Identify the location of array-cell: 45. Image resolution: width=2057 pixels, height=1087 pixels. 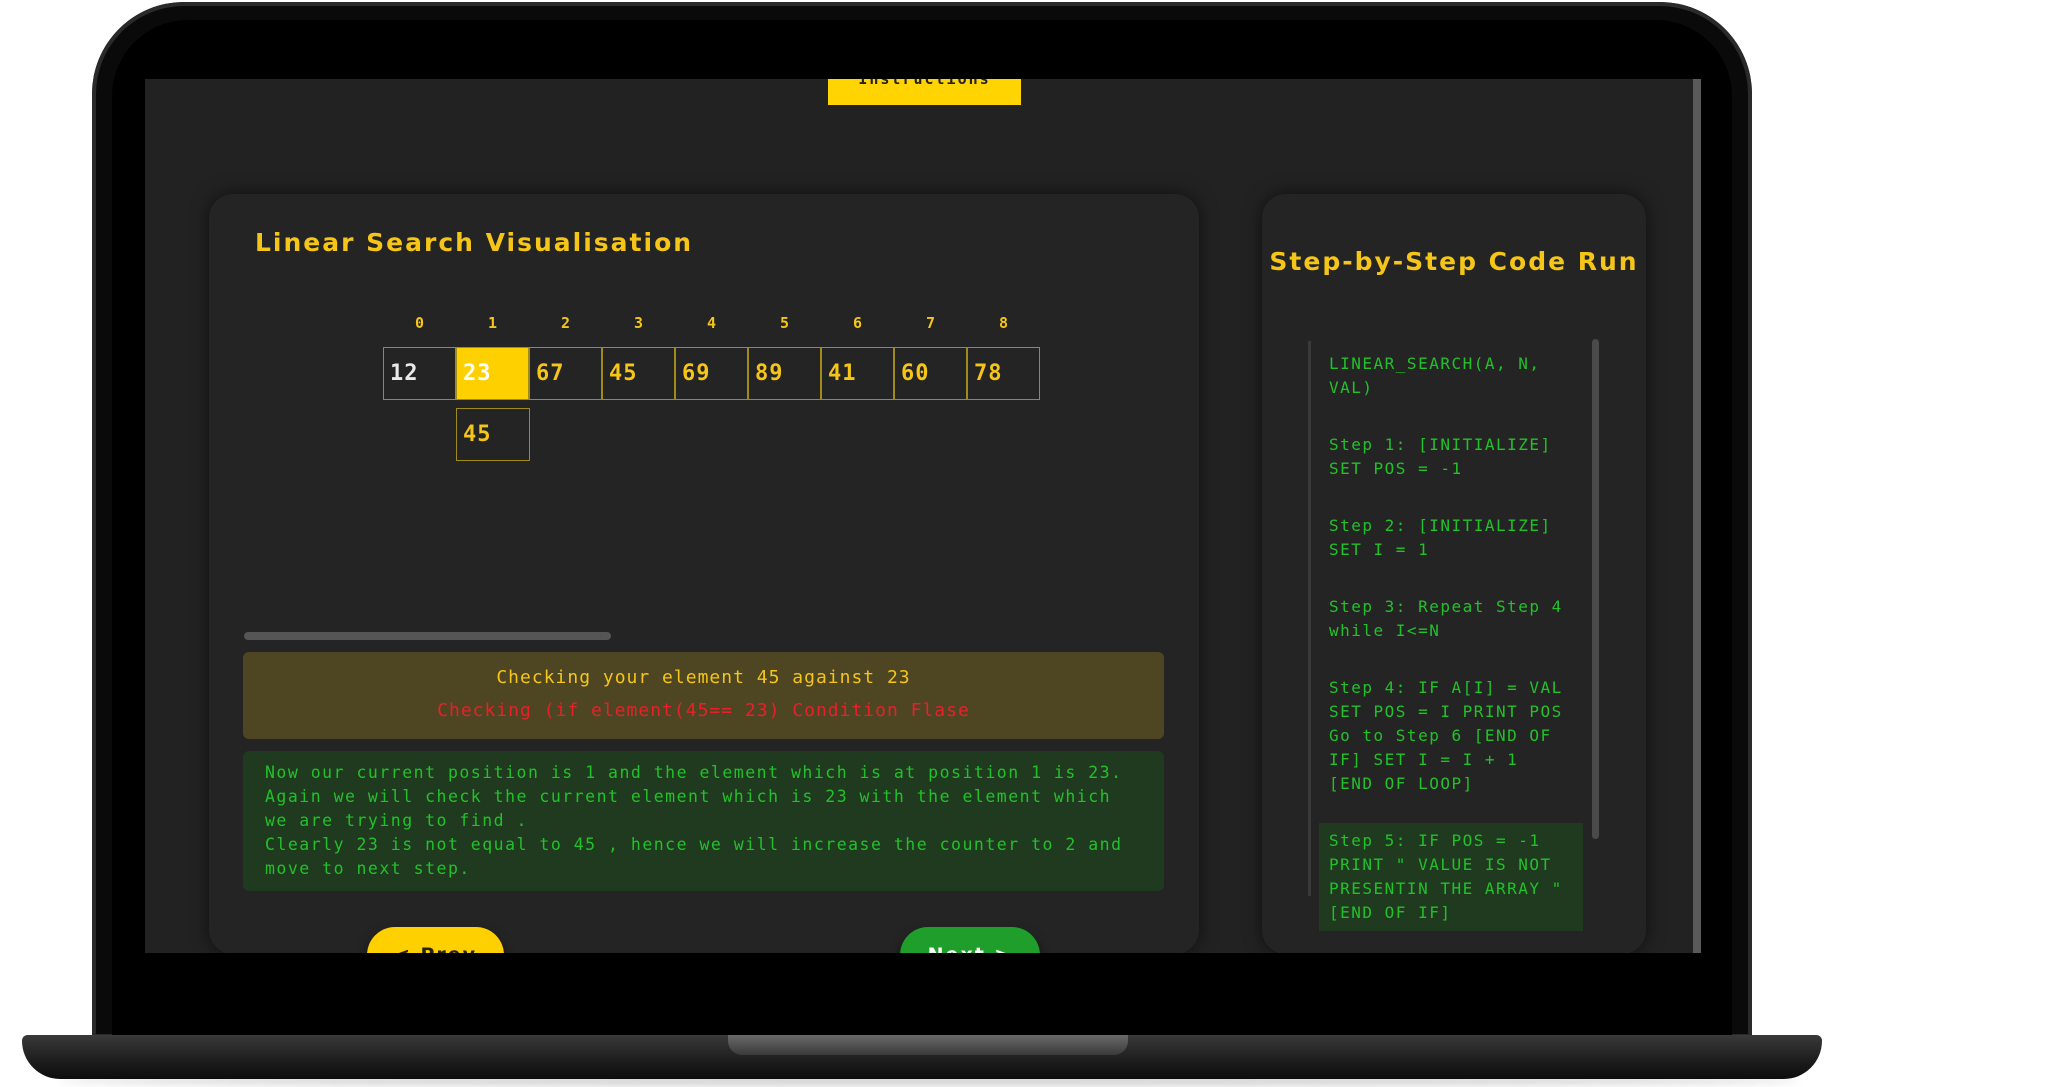
(638, 373).